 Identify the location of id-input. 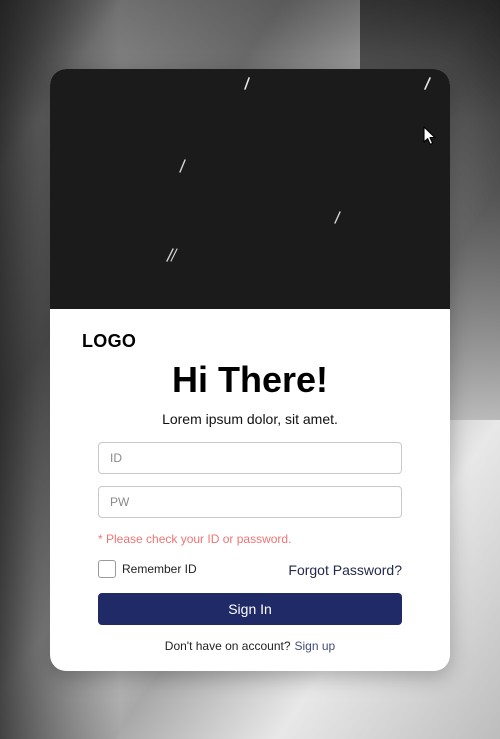
(250, 458).